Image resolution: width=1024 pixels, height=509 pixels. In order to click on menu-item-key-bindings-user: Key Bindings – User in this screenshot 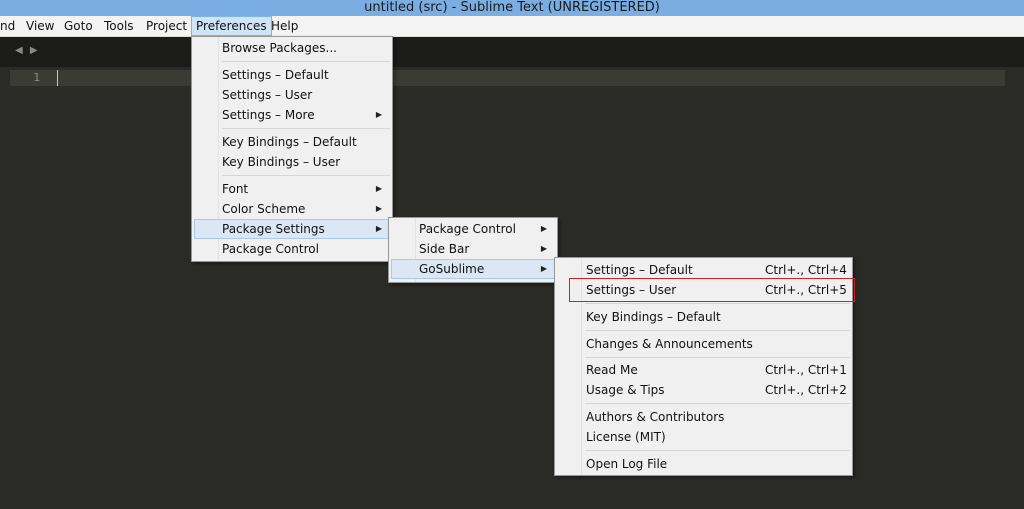, I will do `click(292, 162)`.